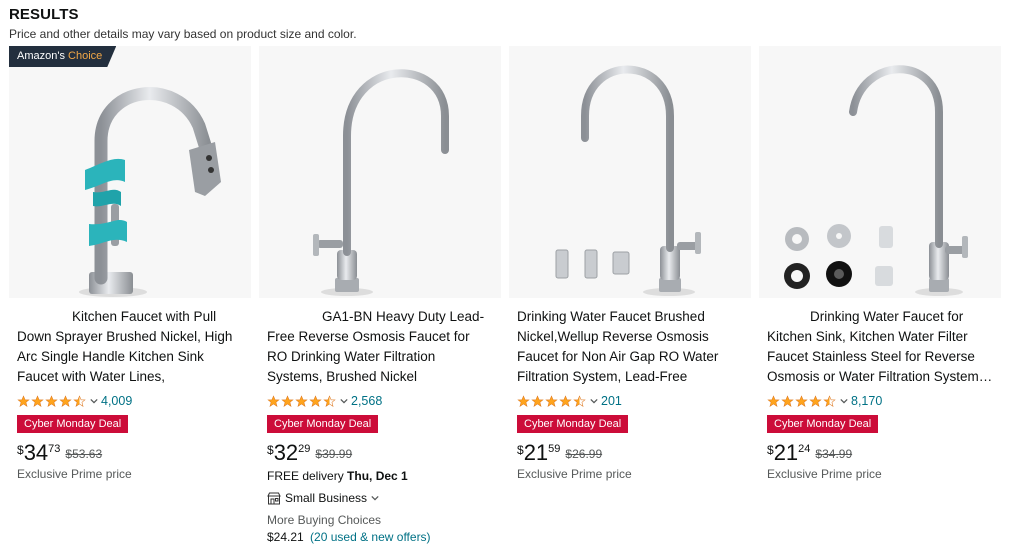  I want to click on price-fraction: 24, so click(804, 449).